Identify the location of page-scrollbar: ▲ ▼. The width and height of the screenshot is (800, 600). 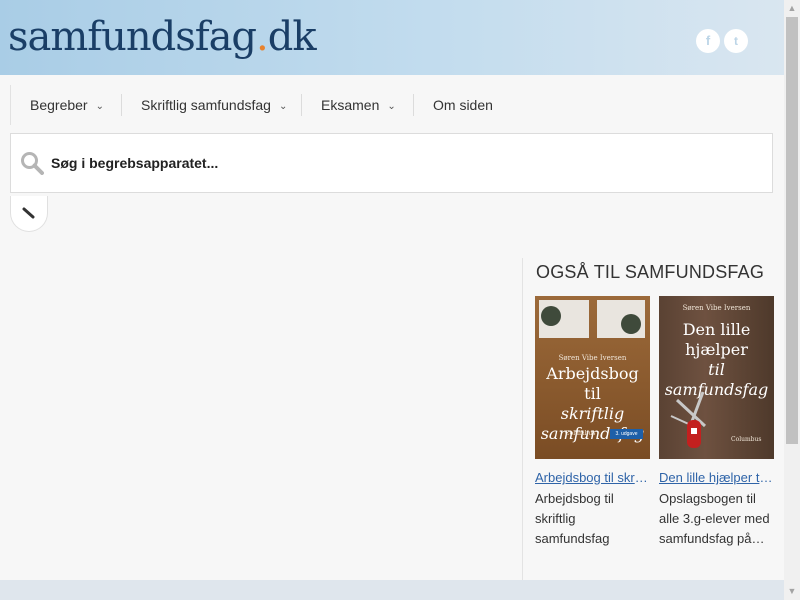
(792, 300).